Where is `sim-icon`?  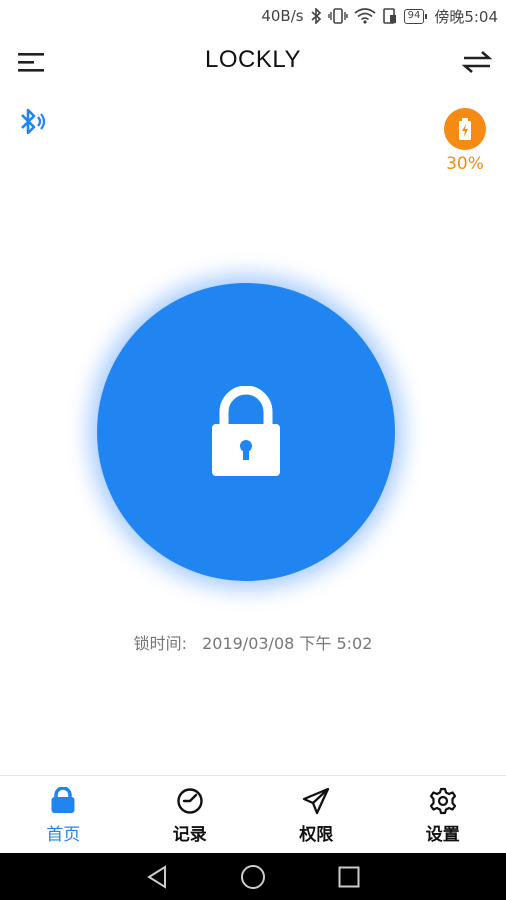
sim-icon is located at coordinates (390, 16).